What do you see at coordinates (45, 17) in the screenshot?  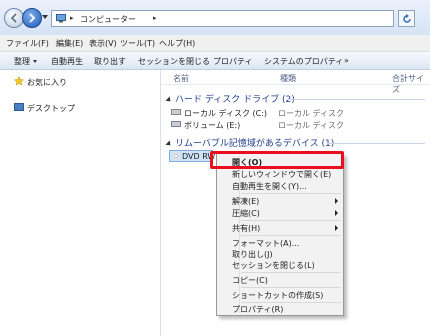 I see `recent-pages-dropdown` at bounding box center [45, 17].